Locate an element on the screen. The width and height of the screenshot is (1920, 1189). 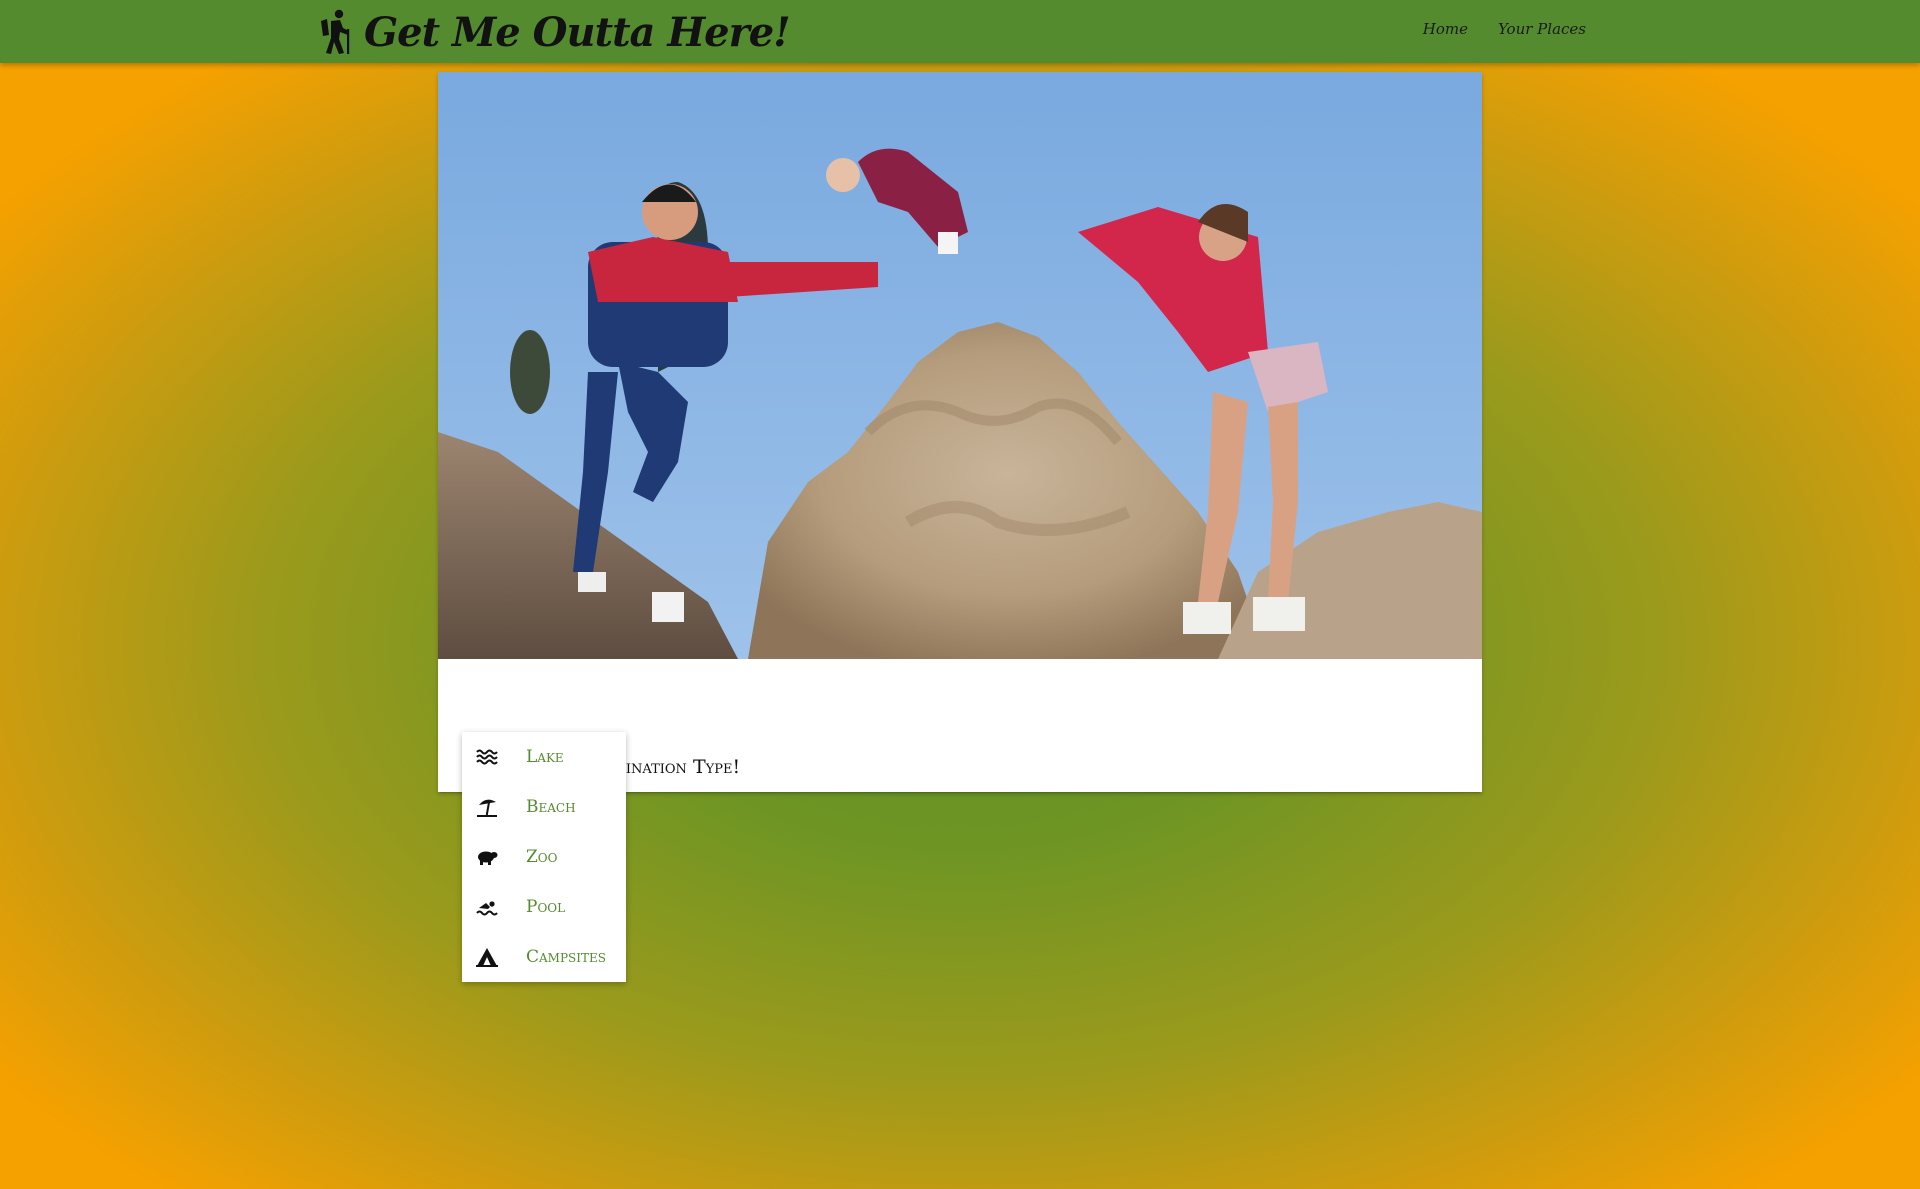
dropdown-item-zoo: Zoo is located at coordinates (544, 857).